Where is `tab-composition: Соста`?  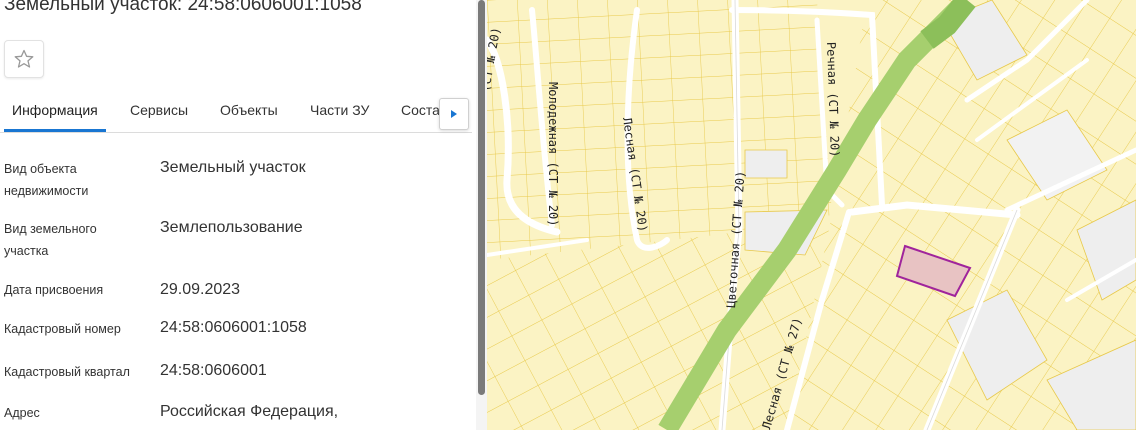
tab-composition: Соста is located at coordinates (420, 110).